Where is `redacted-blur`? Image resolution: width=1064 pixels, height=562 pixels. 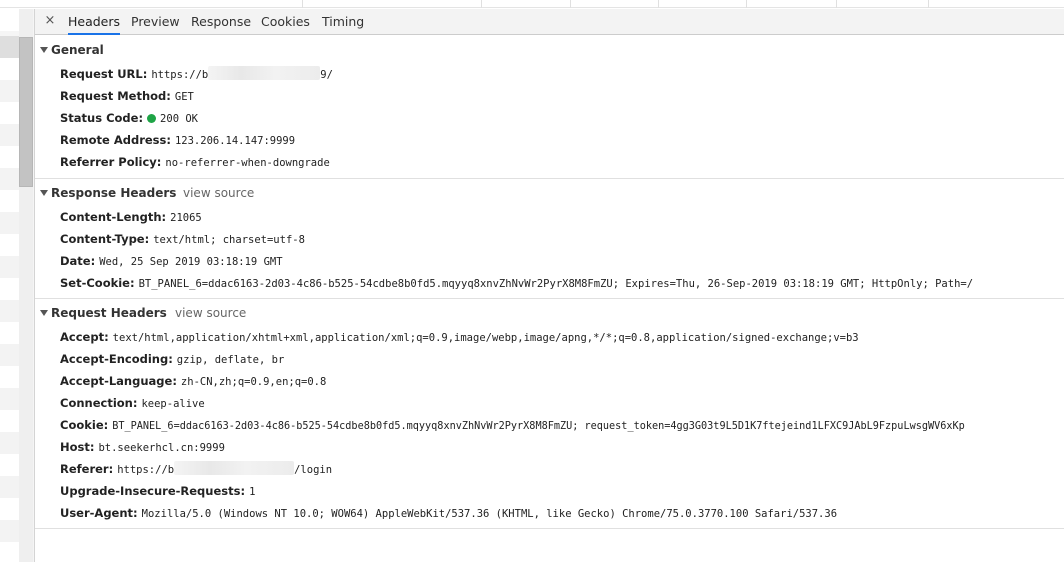 redacted-blur is located at coordinates (264, 73).